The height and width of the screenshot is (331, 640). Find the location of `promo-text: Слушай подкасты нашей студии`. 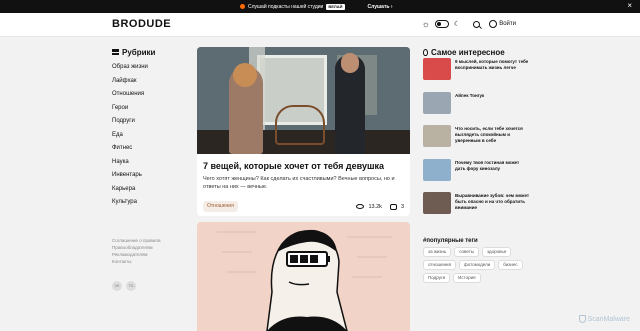

promo-text: Слушай подкасты нашей студии is located at coordinates (286, 6).